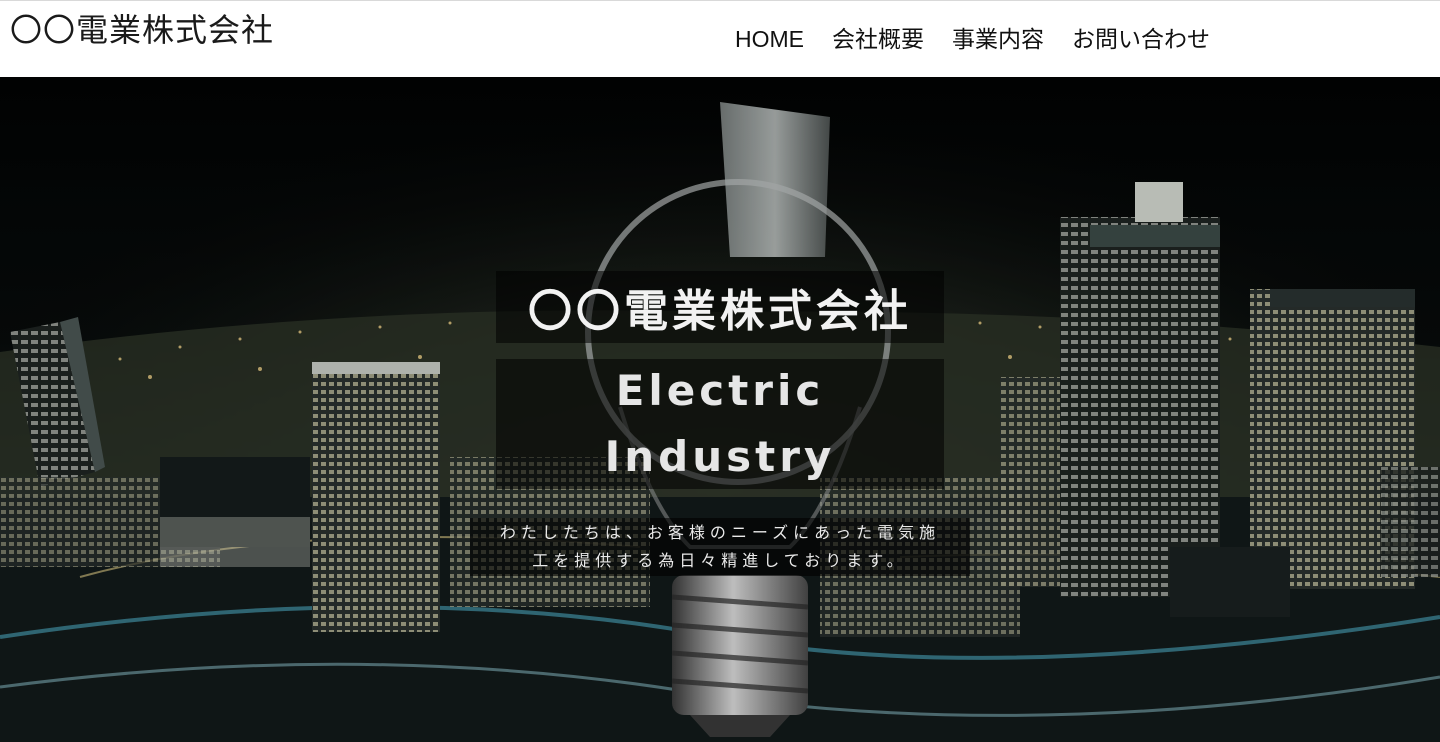 This screenshot has width=1440, height=742. What do you see at coordinates (720, 311) in the screenshot?
I see `hero-title: 〇〇電業株式会社` at bounding box center [720, 311].